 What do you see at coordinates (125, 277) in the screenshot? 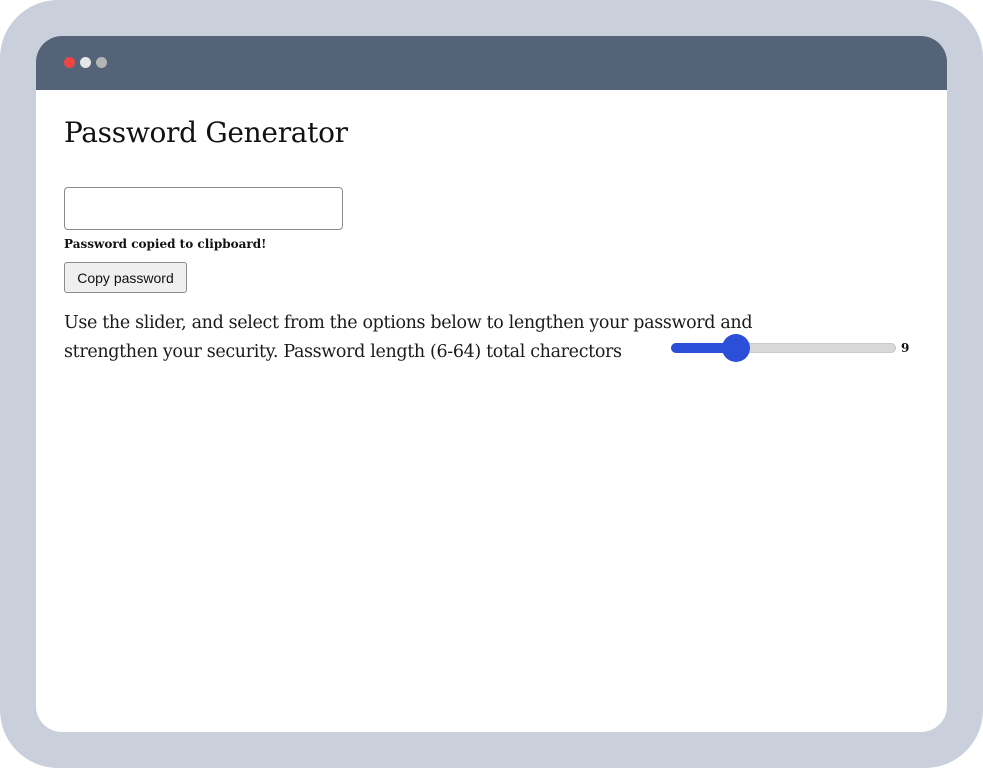
I see `copy-password-button: Copy password` at bounding box center [125, 277].